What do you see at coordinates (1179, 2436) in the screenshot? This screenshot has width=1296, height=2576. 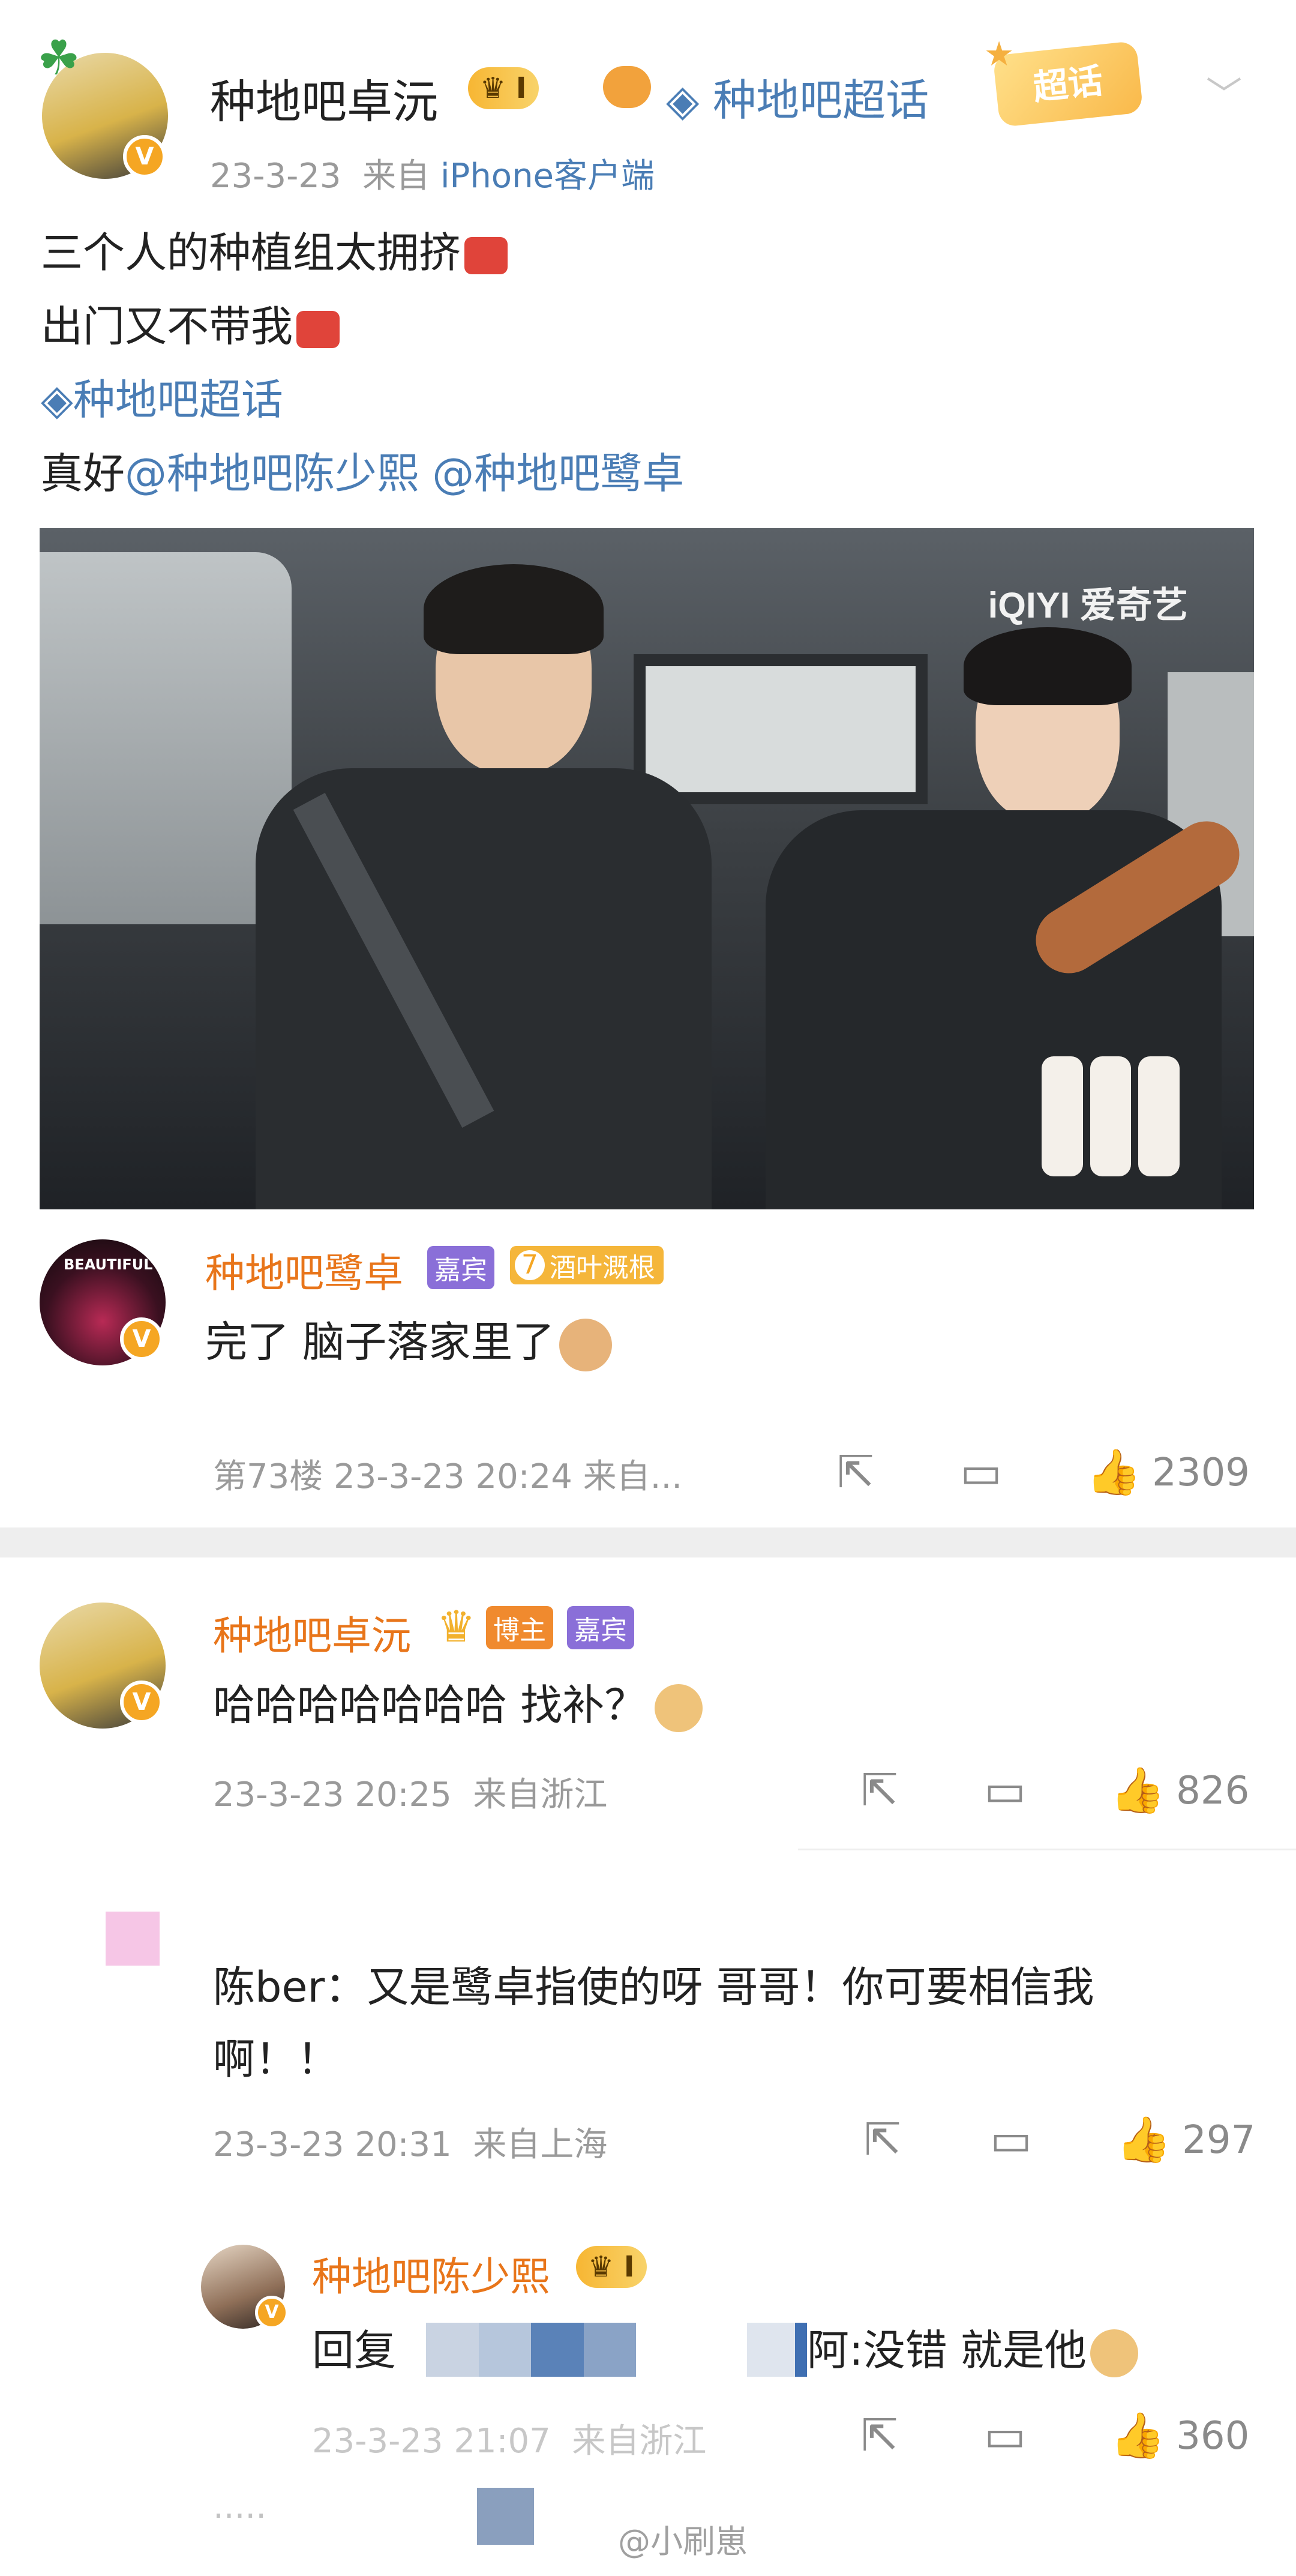 I see `like-button: 👍 360` at bounding box center [1179, 2436].